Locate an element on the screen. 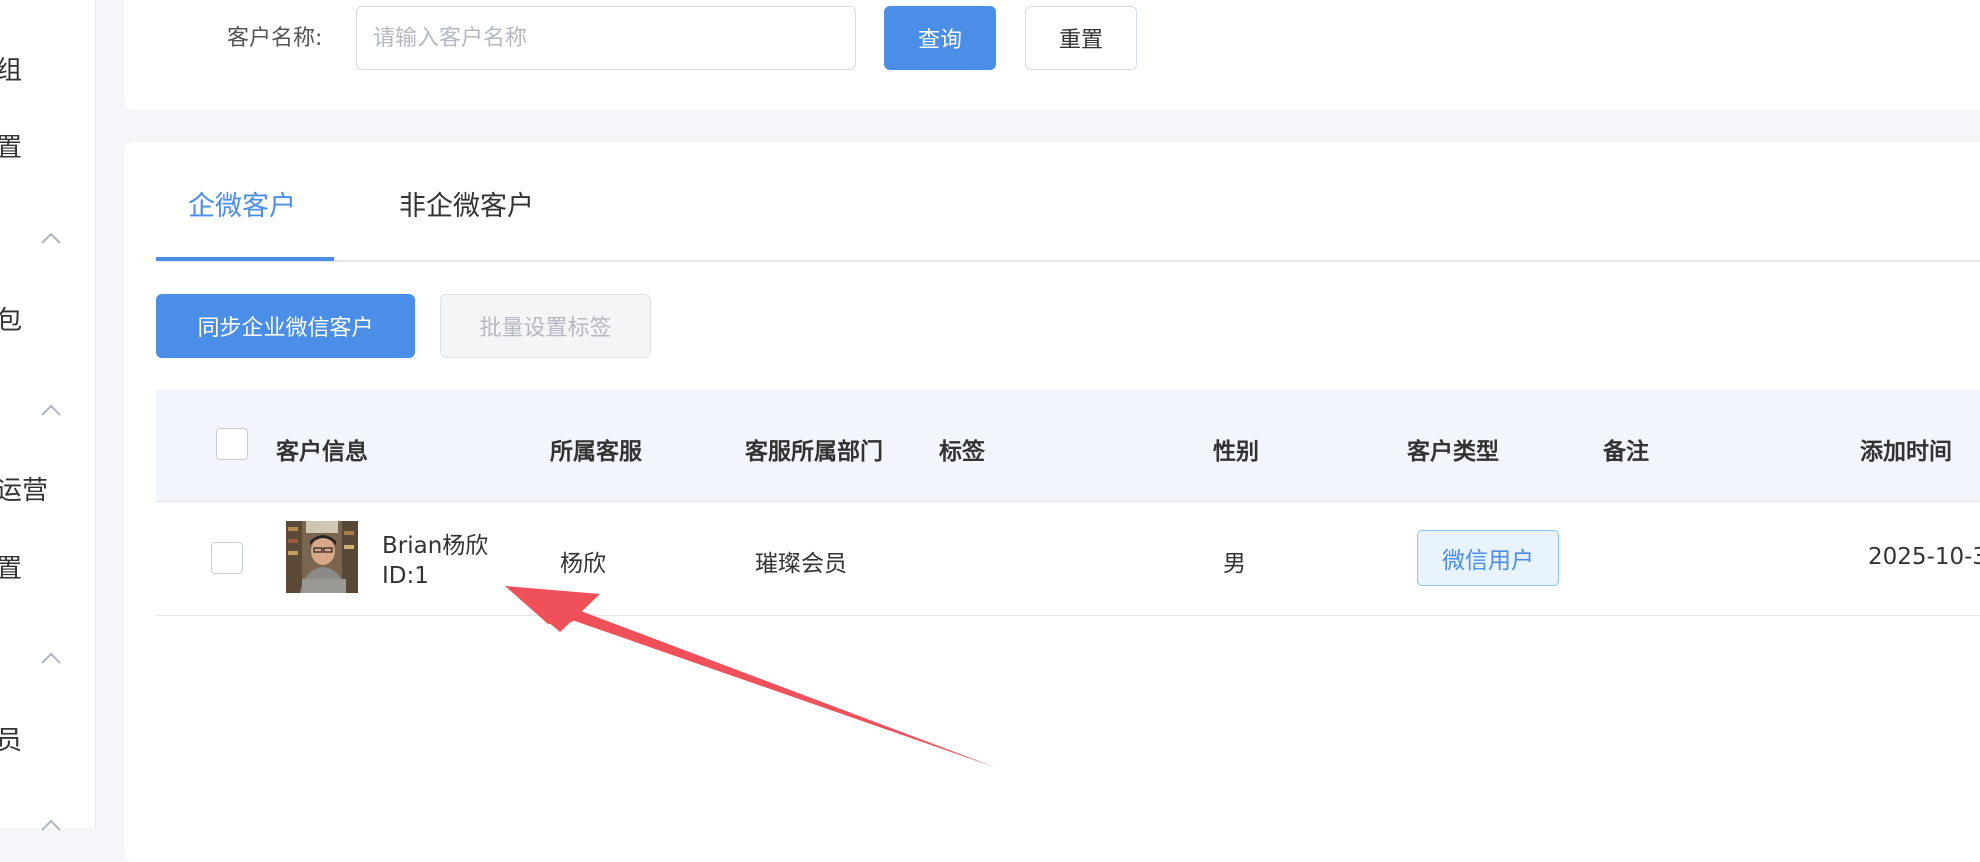 This screenshot has height=862, width=1980. customer-name-label: 客户名称: is located at coordinates (275, 38).